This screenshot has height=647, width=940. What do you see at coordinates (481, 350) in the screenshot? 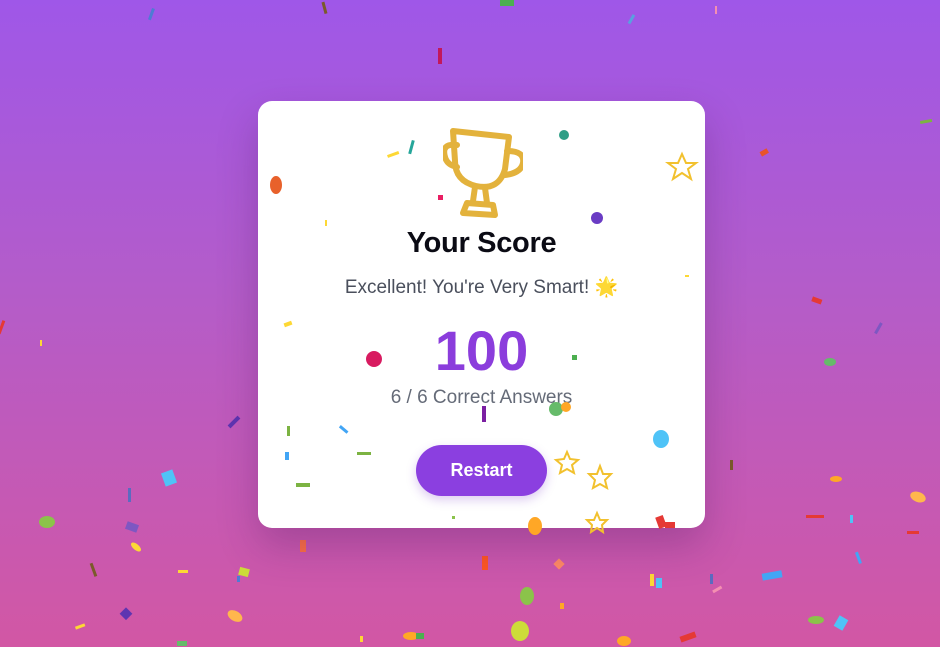
I see `score-value: 100` at bounding box center [481, 350].